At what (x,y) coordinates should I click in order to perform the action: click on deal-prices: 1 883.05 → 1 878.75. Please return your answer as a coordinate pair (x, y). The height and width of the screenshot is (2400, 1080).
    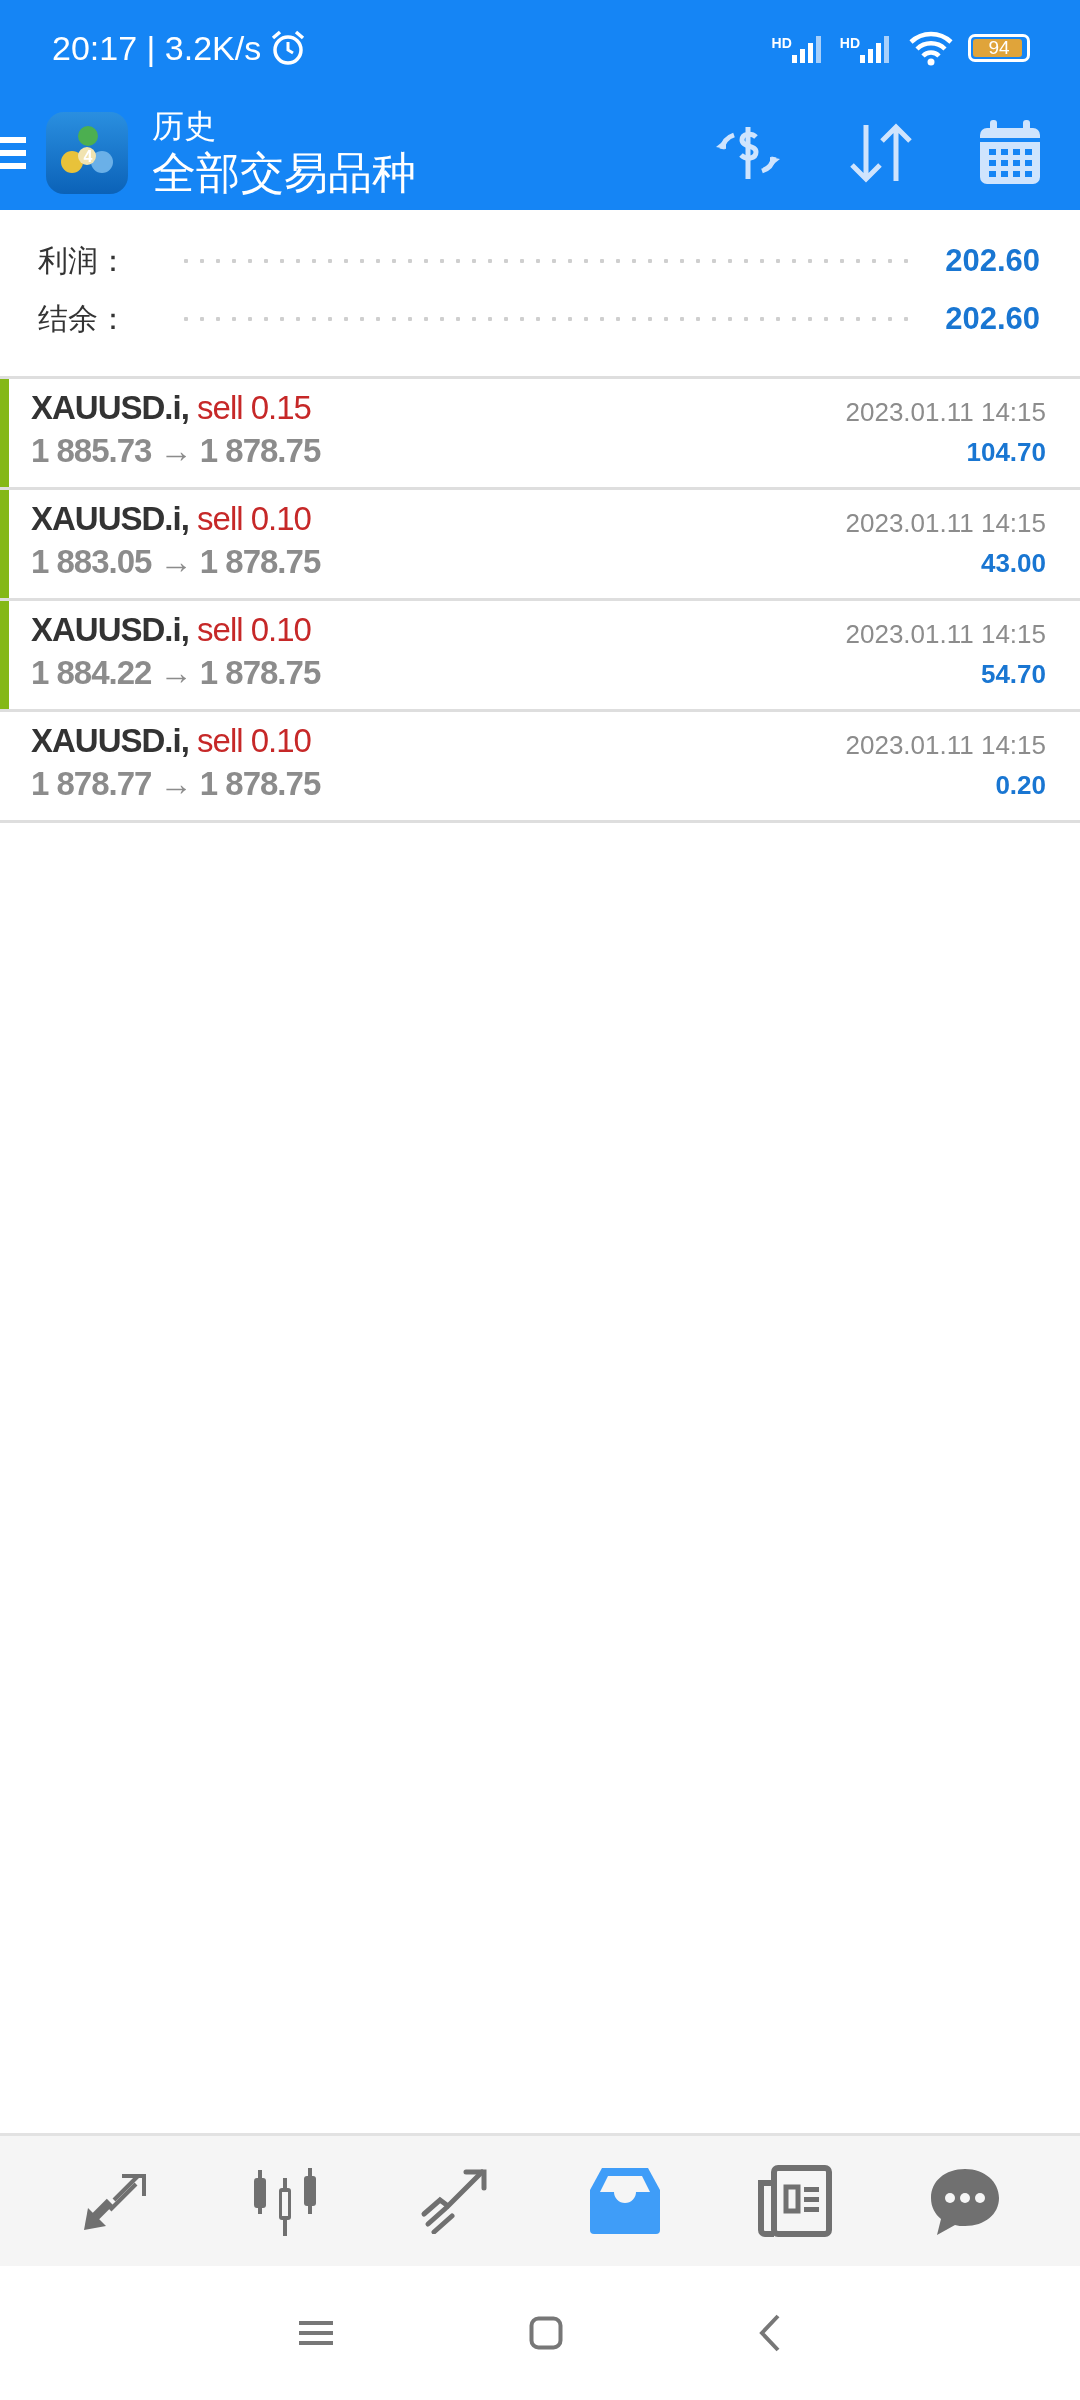
    Looking at the image, I should click on (176, 562).